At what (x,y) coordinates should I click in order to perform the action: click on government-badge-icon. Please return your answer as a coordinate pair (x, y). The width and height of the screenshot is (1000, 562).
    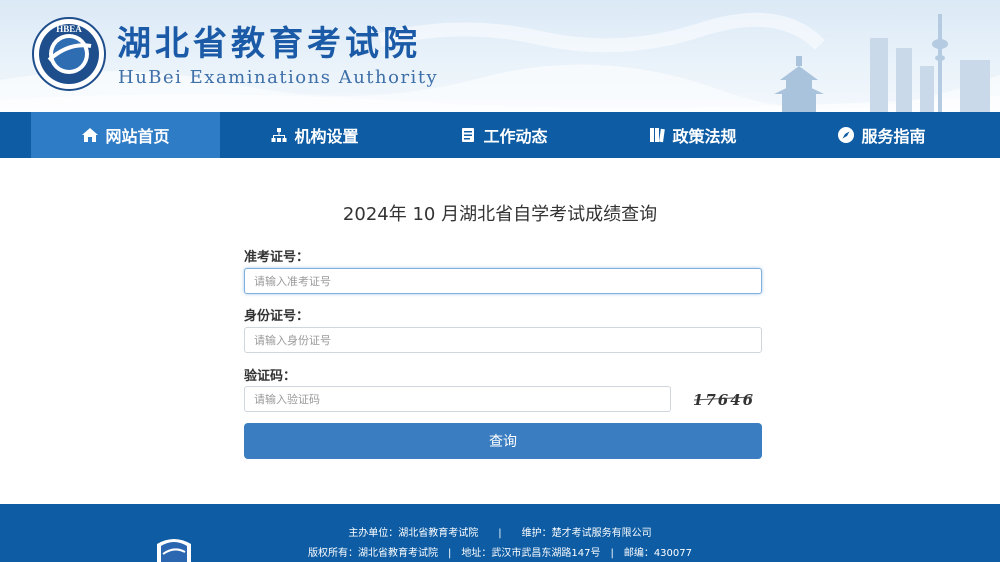
    Looking at the image, I should click on (174, 550).